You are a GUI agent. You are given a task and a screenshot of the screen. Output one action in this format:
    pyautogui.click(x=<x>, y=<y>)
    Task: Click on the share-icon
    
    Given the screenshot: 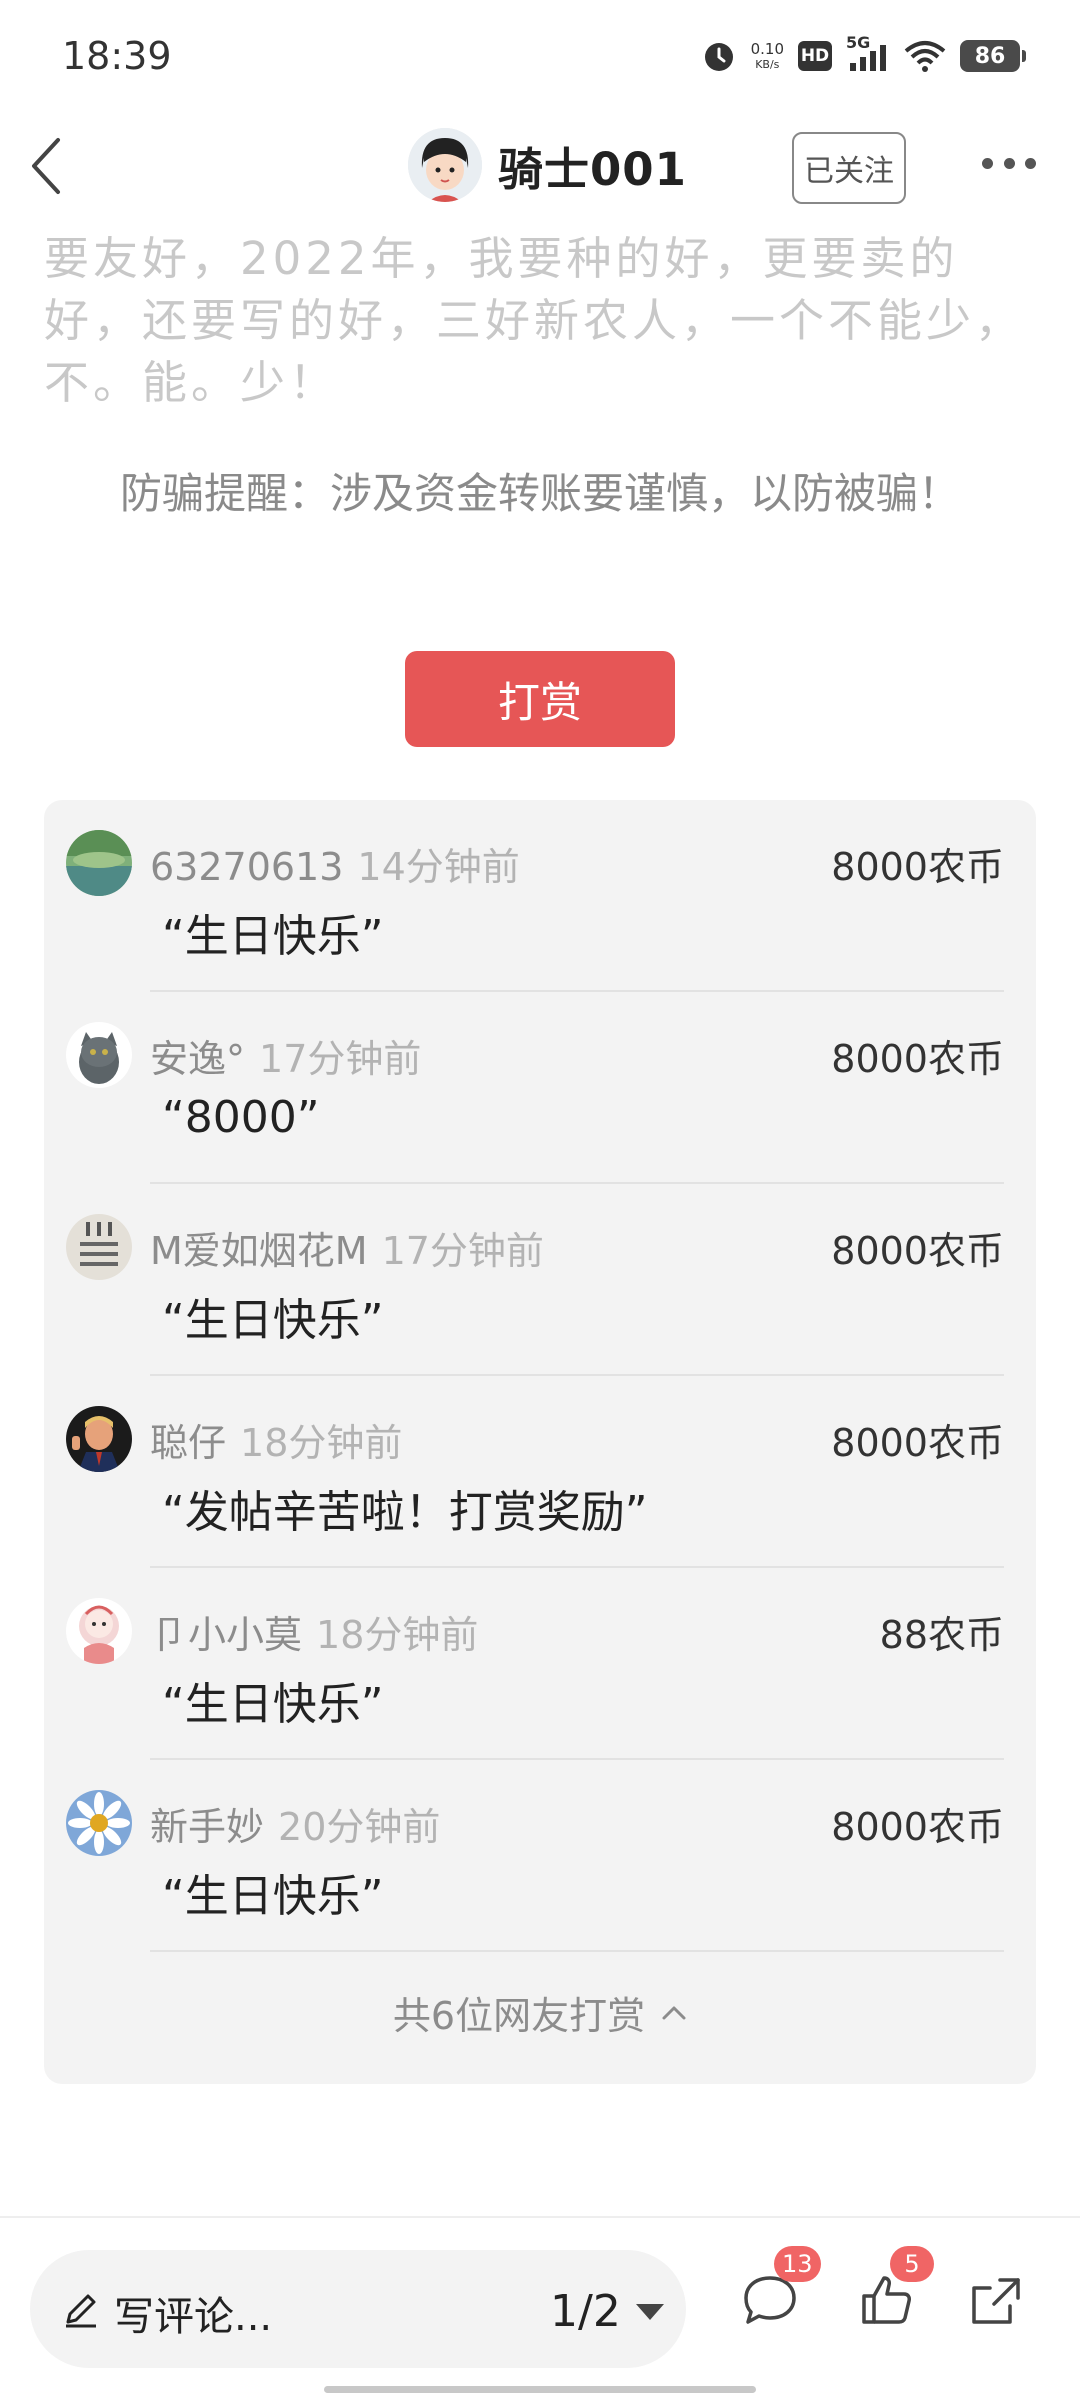 What is the action you would take?
    pyautogui.click(x=996, y=2300)
    